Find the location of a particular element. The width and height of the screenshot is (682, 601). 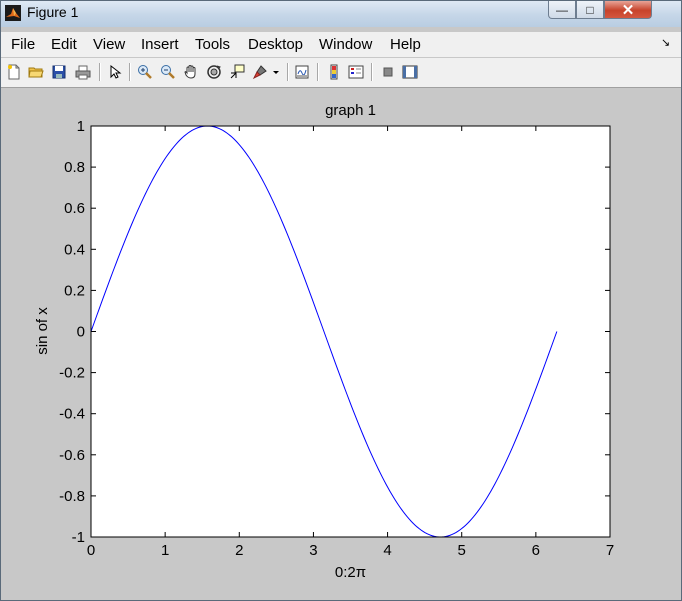

hide-plot-tools-icon is located at coordinates (388, 72).